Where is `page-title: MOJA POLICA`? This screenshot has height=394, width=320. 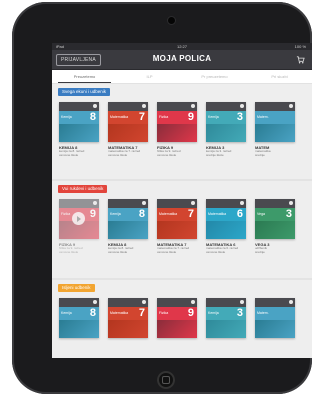
page-title: MOJA POLICA is located at coordinates (182, 58).